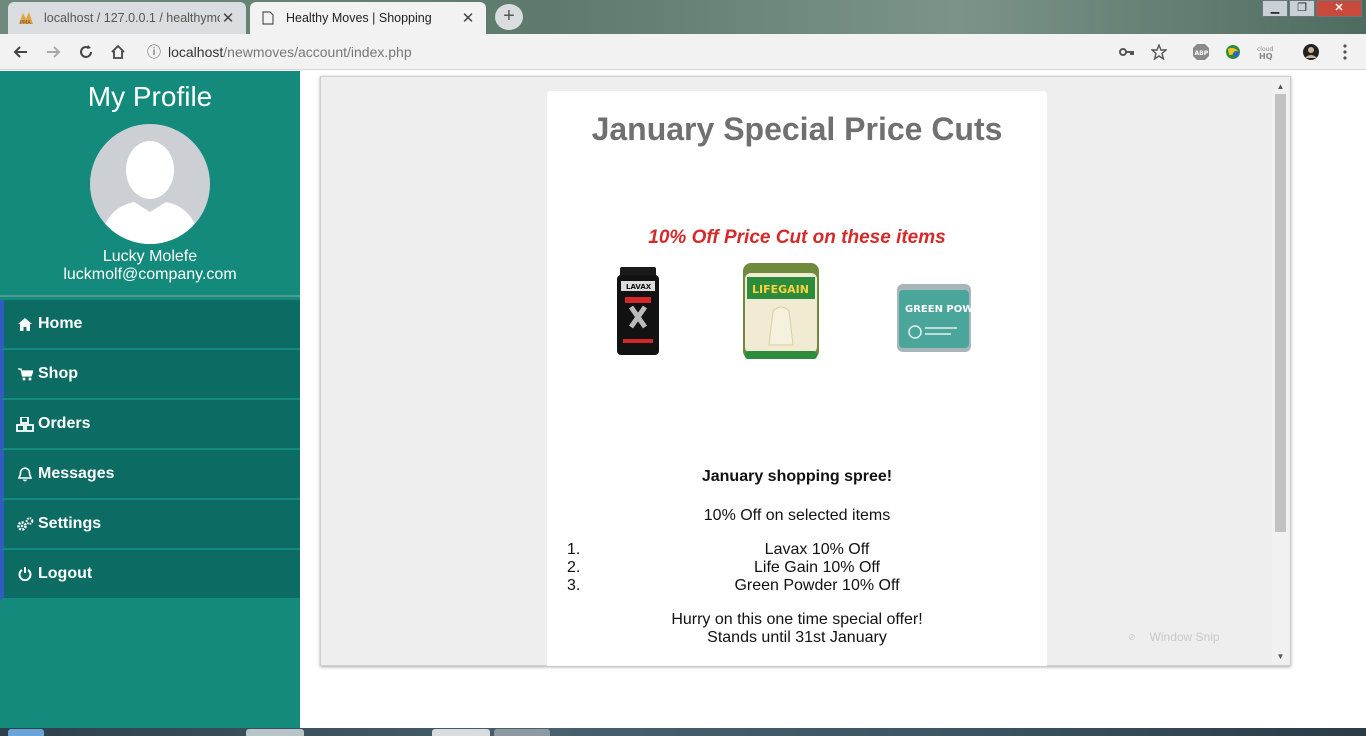 The width and height of the screenshot is (1366, 736). Describe the element at coordinates (780, 289) in the screenshot. I see `product-label: LIFEGAIN` at that location.